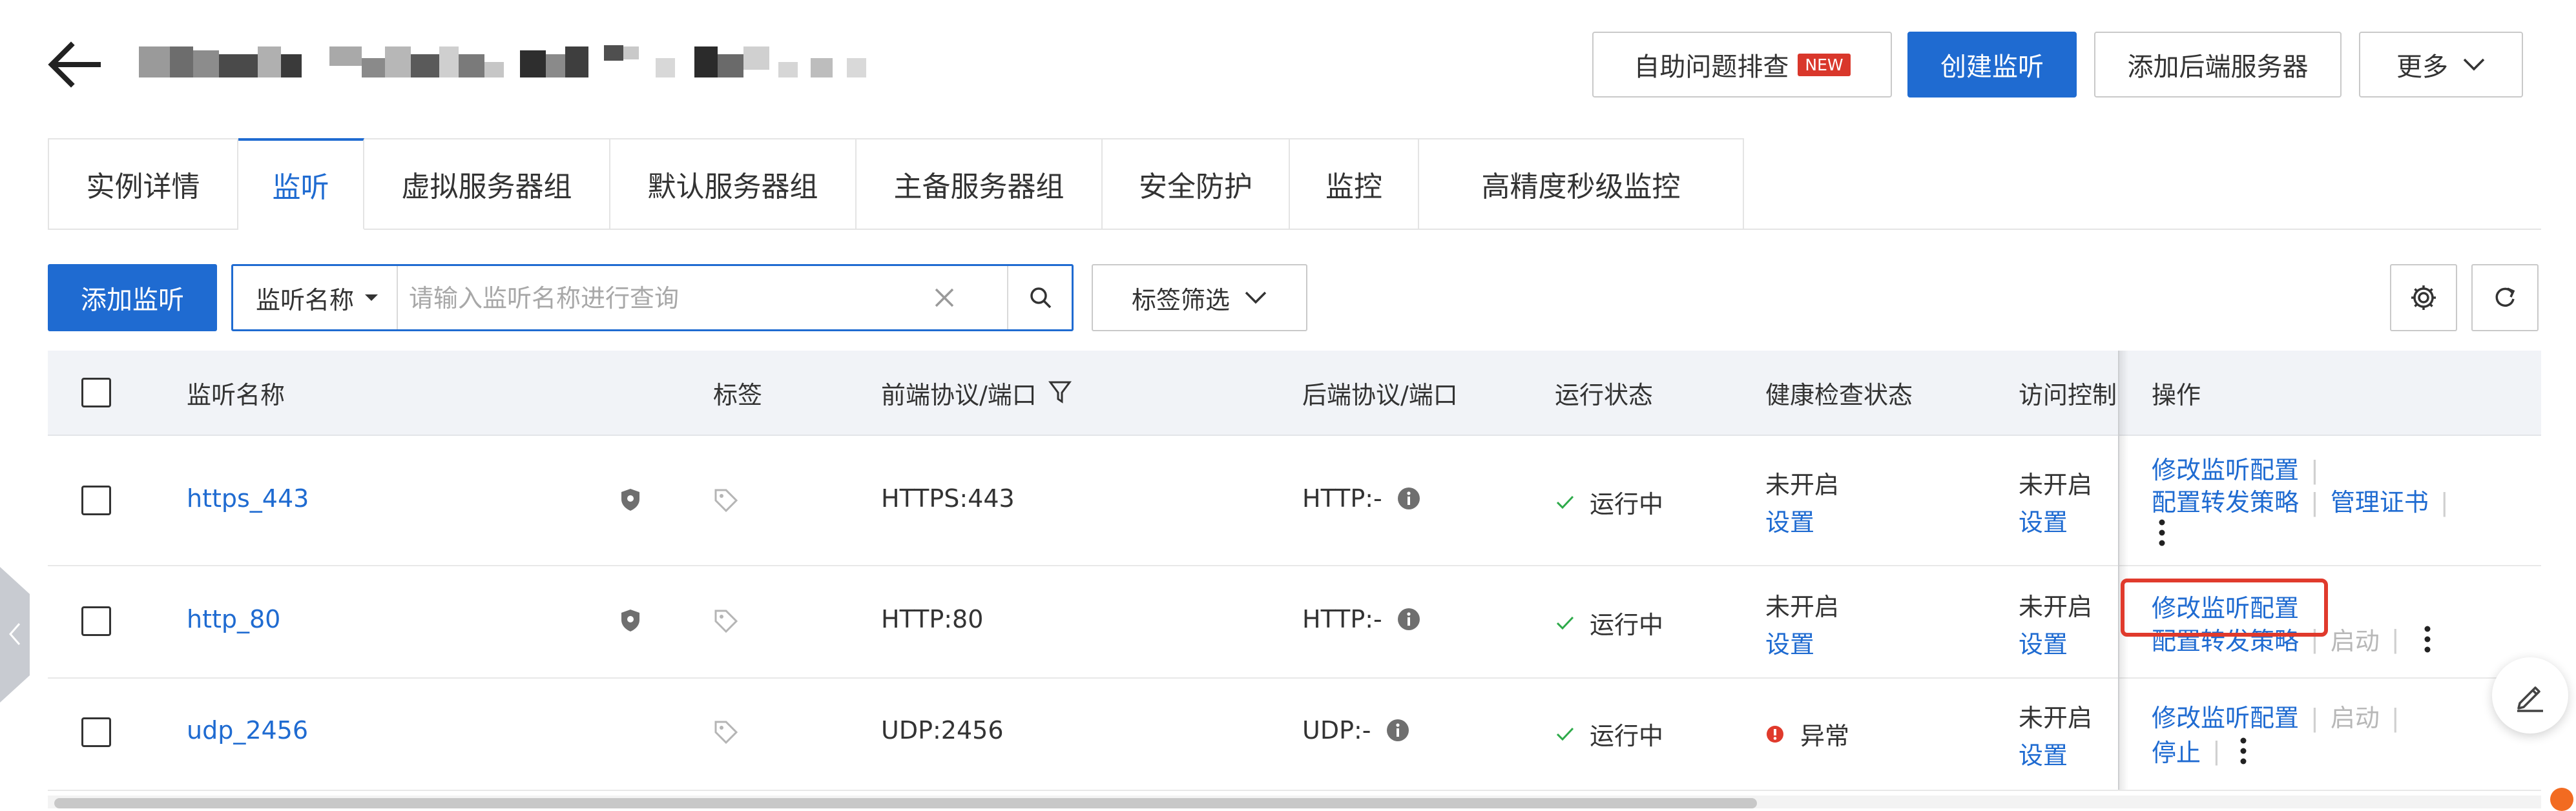  What do you see at coordinates (942, 730) in the screenshot?
I see `frontend-protocol-port: UDP:2456` at bounding box center [942, 730].